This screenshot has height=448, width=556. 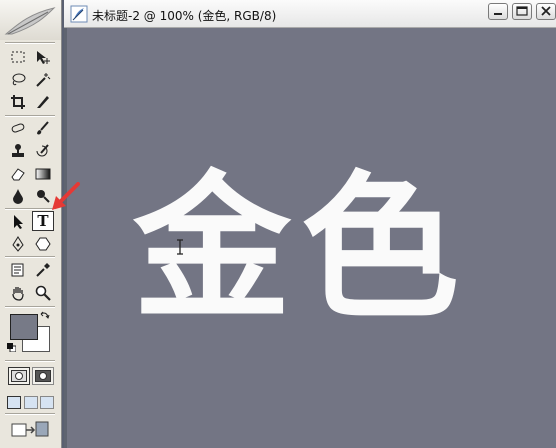 I want to click on eraser-icon, so click(x=18, y=174).